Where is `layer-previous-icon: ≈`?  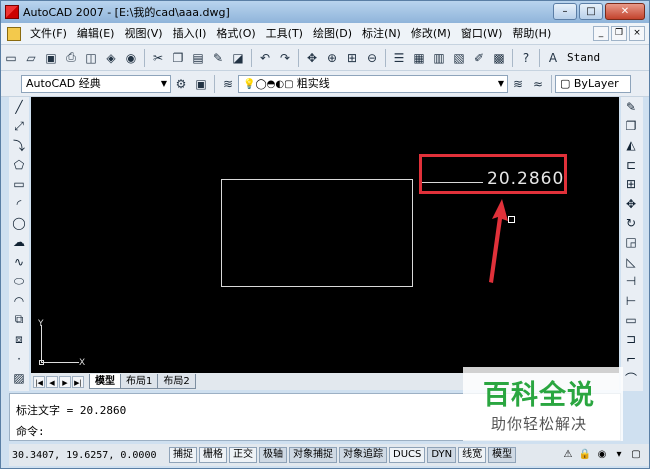 layer-previous-icon: ≈ is located at coordinates (538, 84).